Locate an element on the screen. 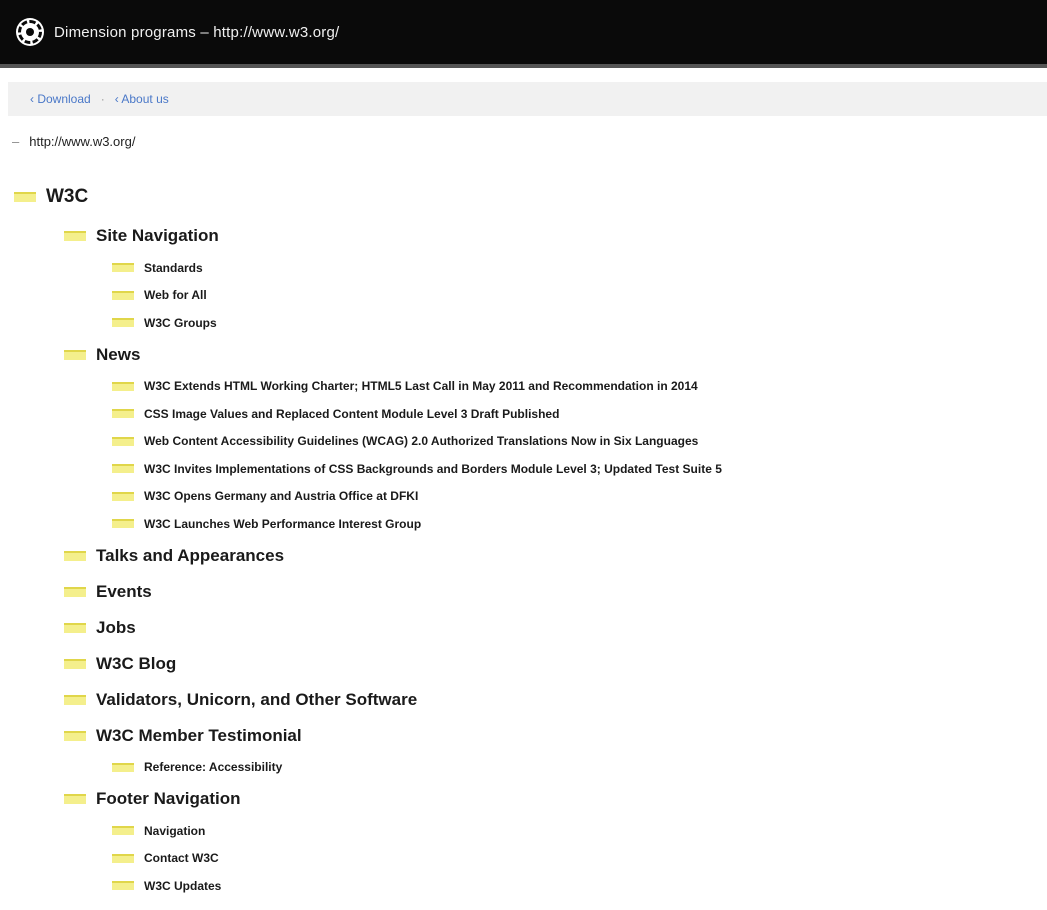 This screenshot has width=1047, height=910. tree-node: Events is located at coordinates (523, 592).